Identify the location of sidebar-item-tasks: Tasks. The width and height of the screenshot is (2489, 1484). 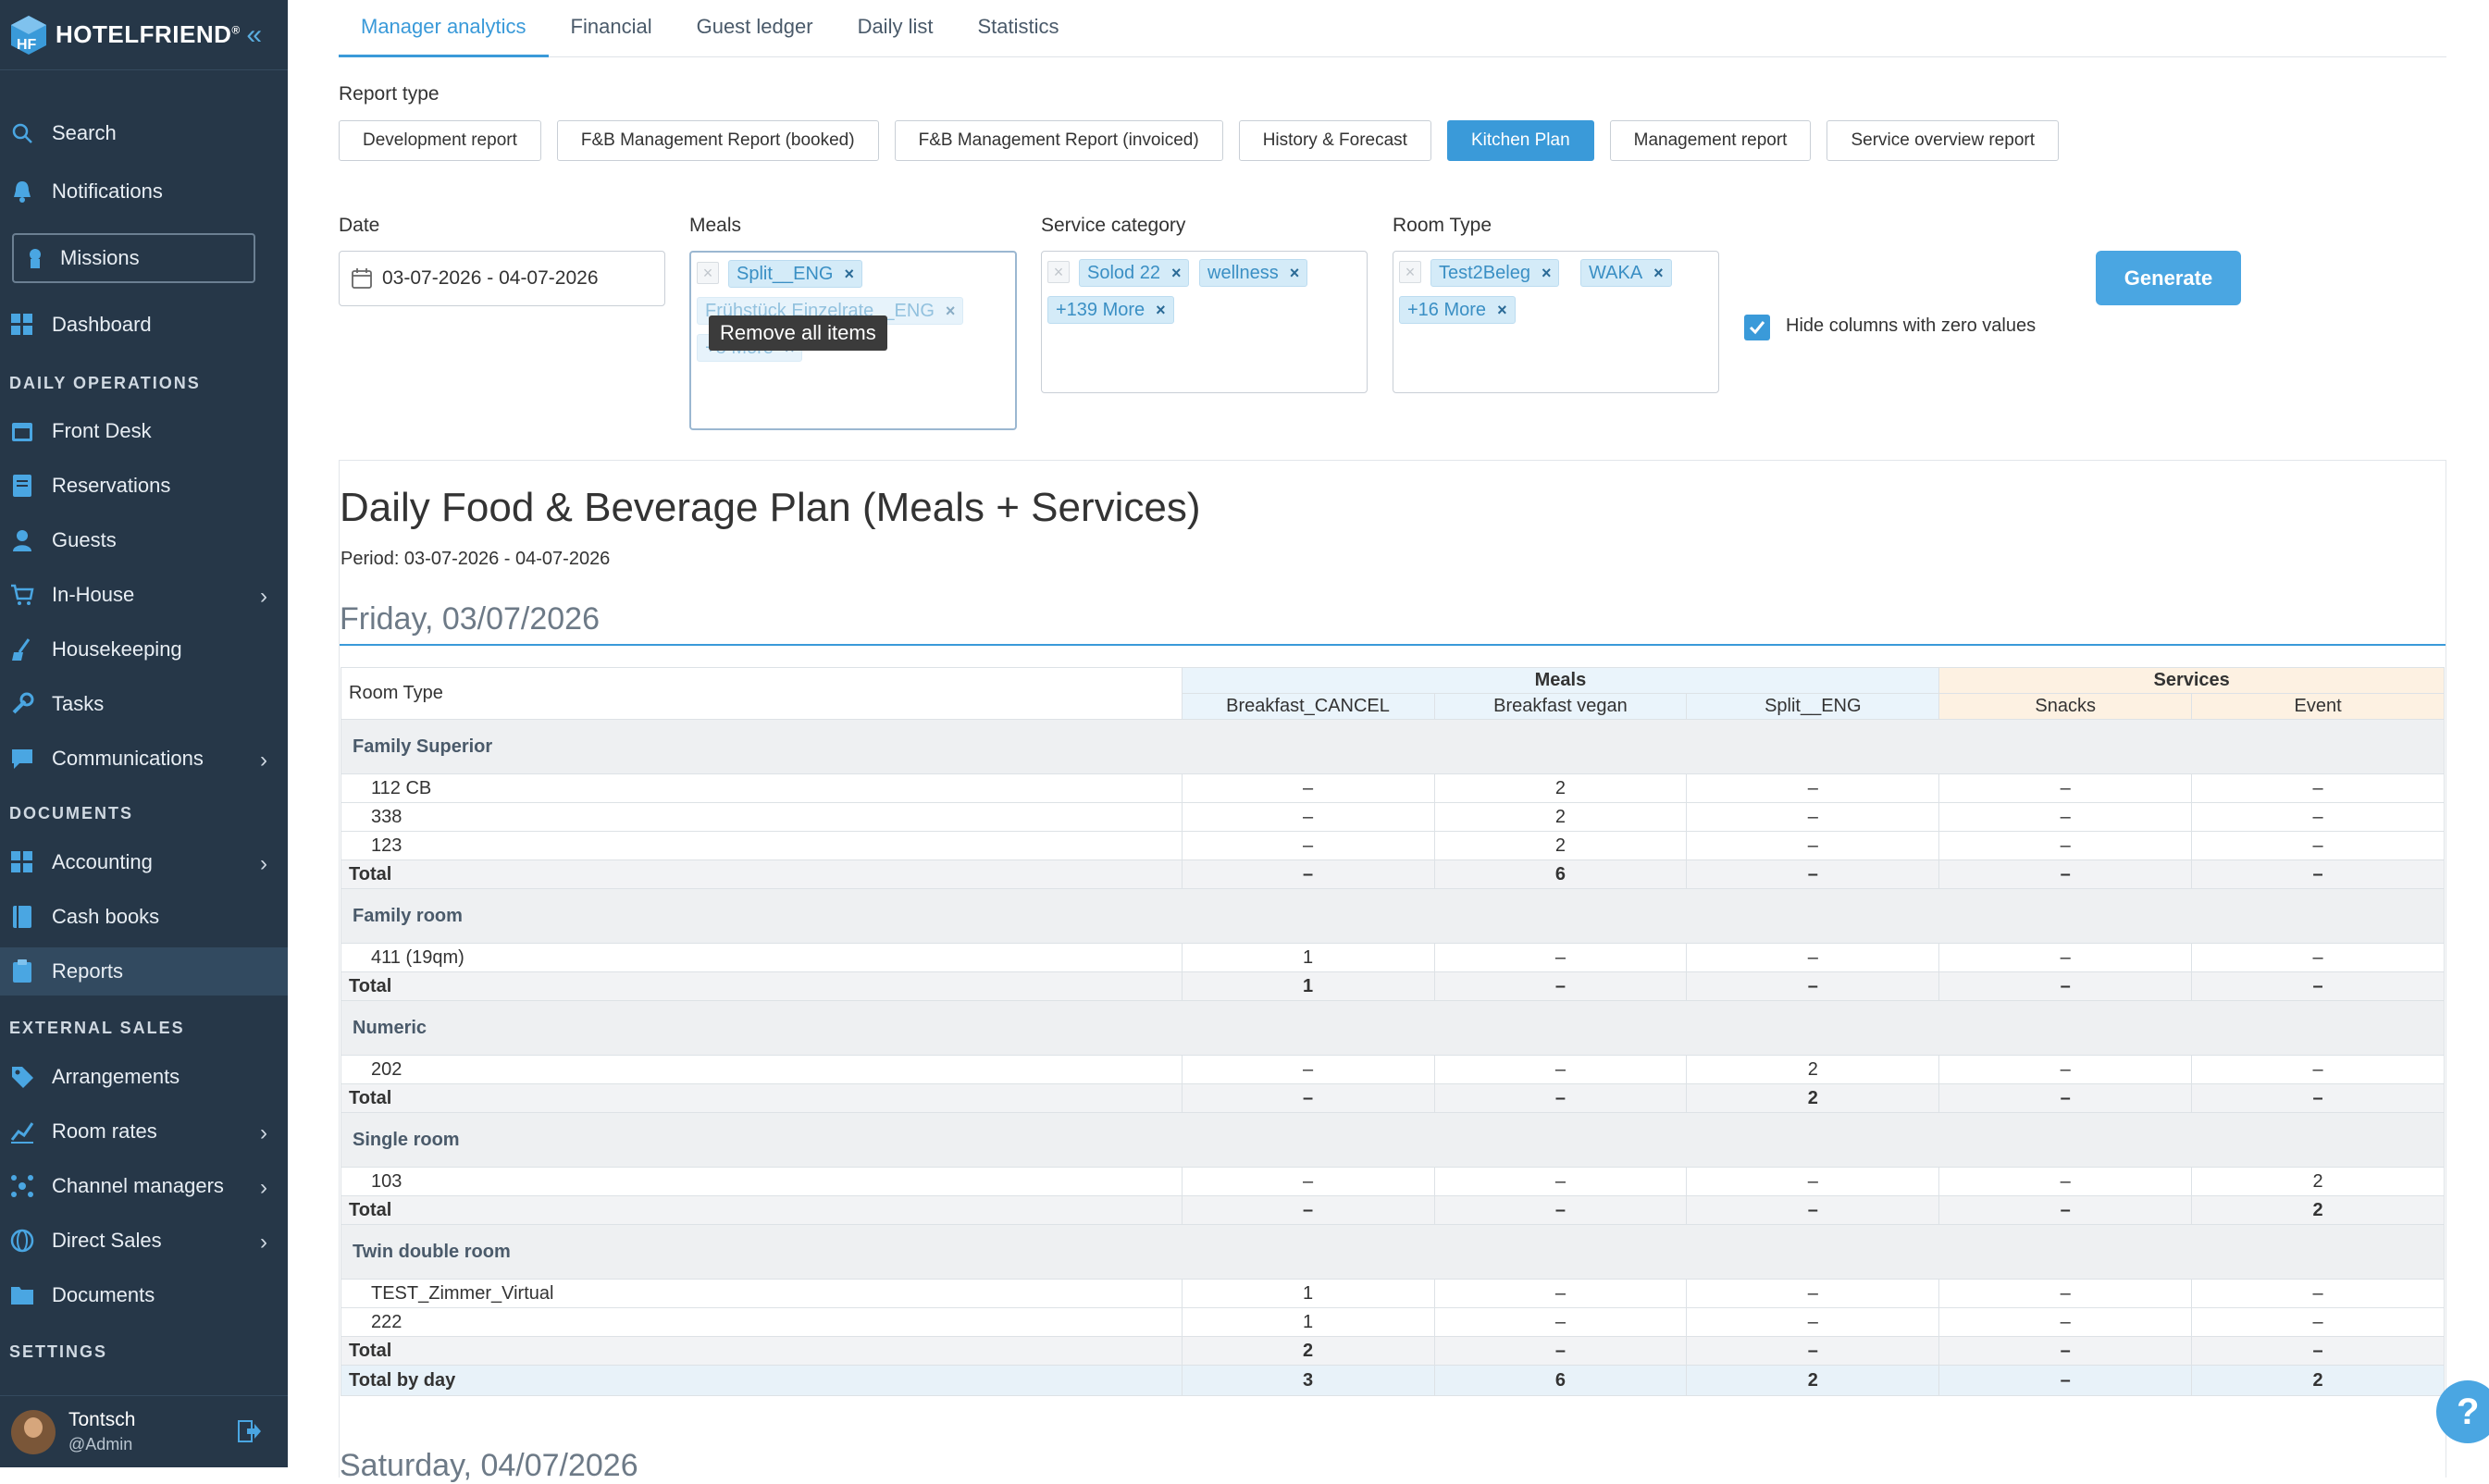
(144, 704).